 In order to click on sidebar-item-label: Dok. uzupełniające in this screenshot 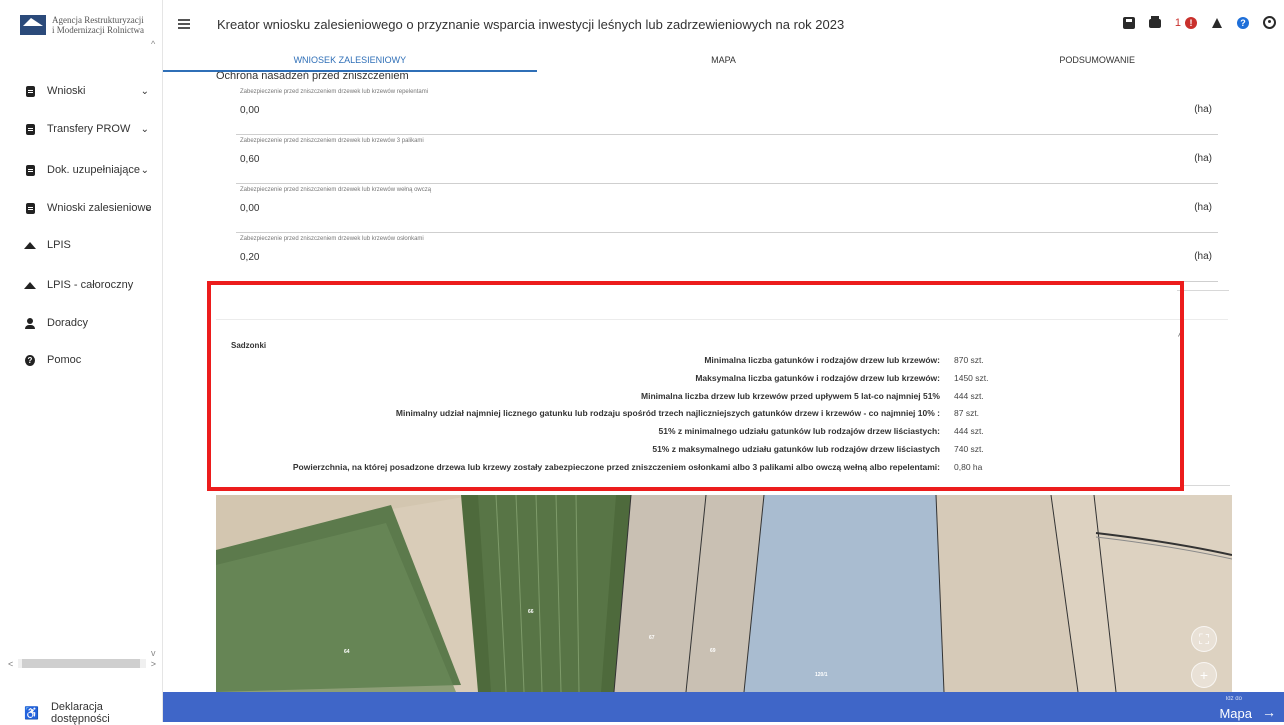, I will do `click(93, 170)`.